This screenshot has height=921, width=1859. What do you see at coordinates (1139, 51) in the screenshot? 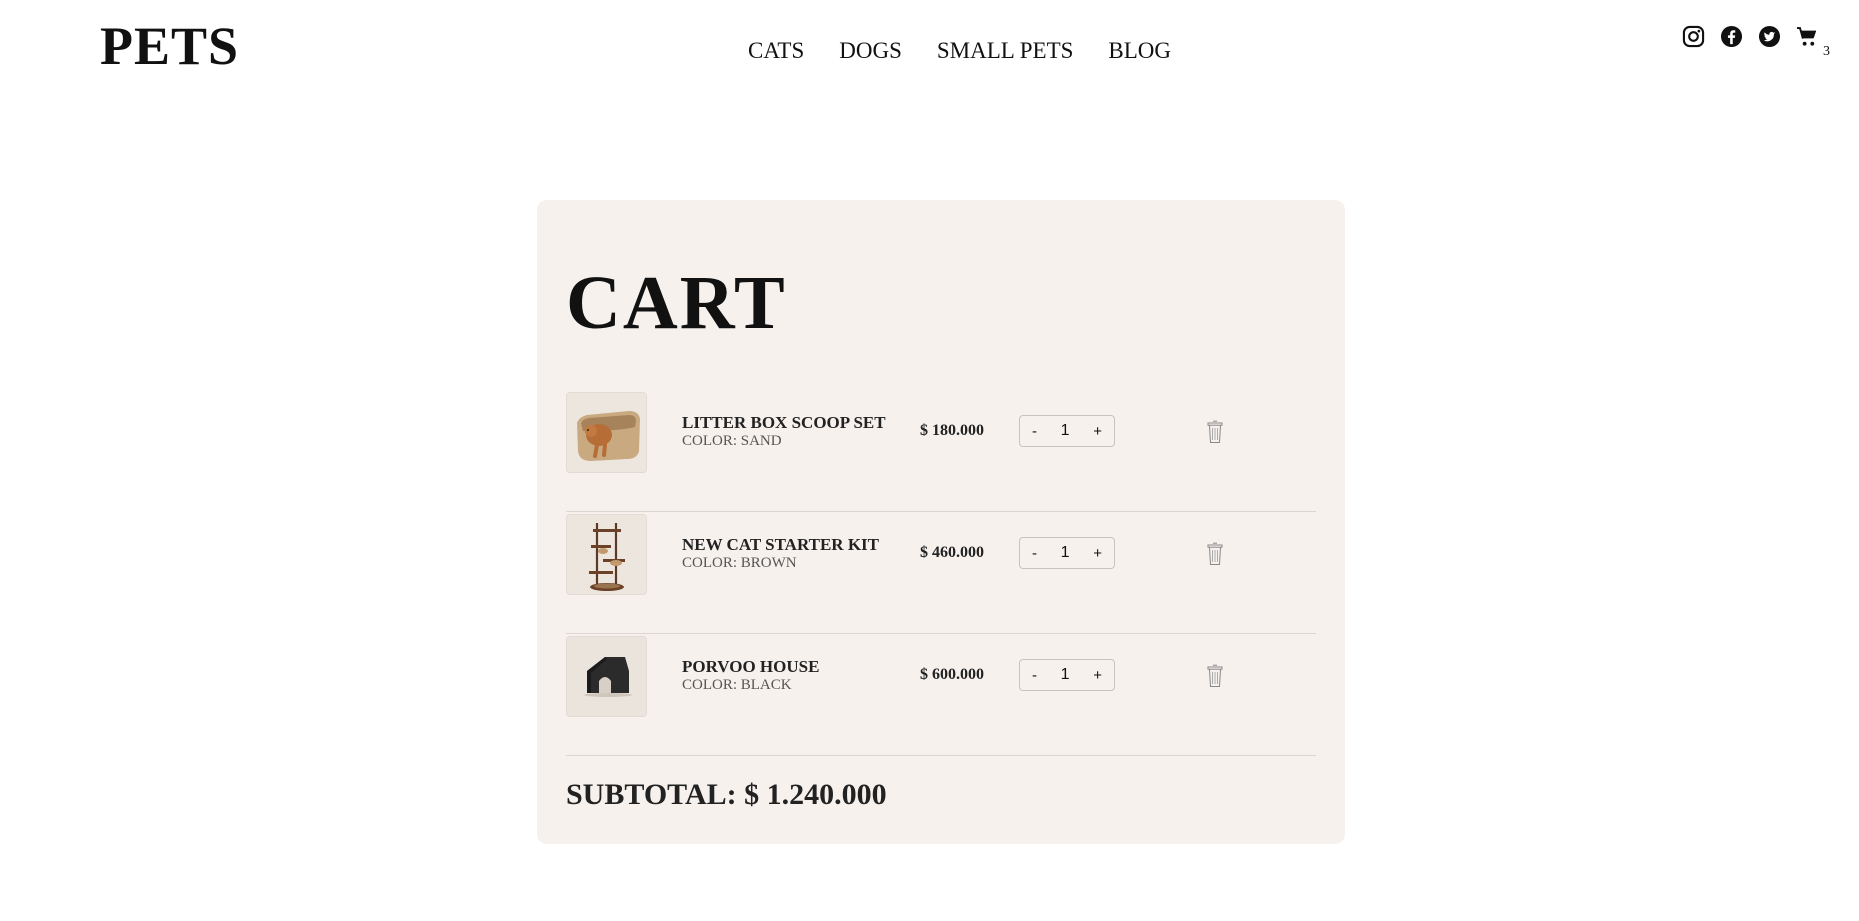
I see `nav-blog: BLOG` at bounding box center [1139, 51].